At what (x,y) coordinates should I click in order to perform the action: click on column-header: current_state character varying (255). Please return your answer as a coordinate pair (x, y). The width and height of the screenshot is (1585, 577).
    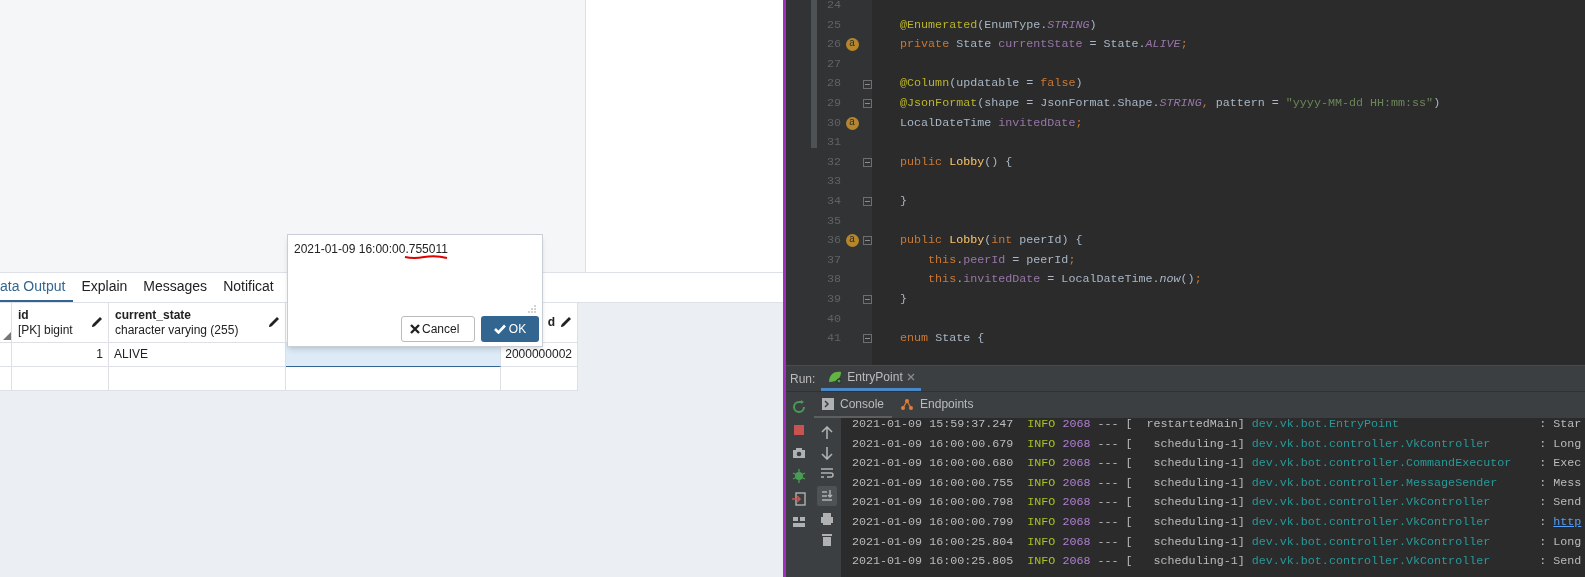
    Looking at the image, I should click on (197, 323).